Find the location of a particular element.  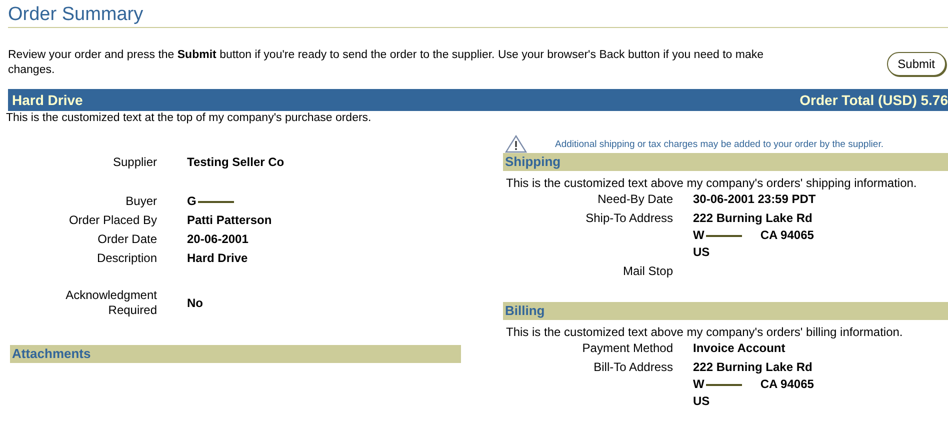

notice-text: Additional shipping or tax charges may be added to your order by the supplier. is located at coordinates (719, 144).